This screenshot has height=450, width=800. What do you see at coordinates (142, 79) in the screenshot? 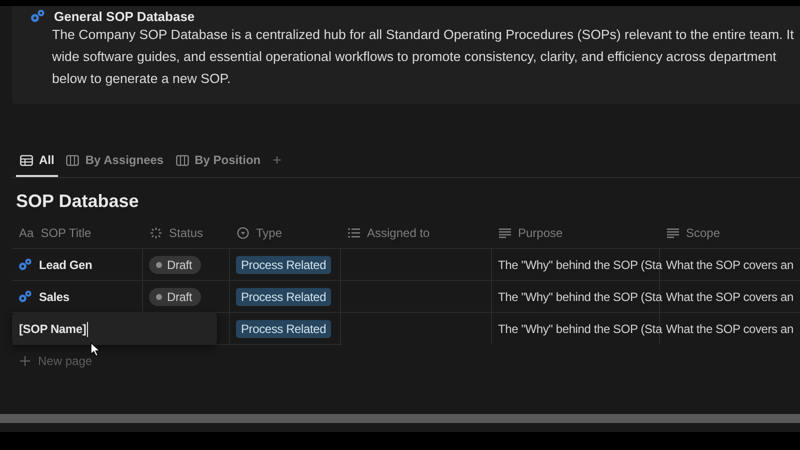
I see `description-text: below to generate a new SOP.` at bounding box center [142, 79].